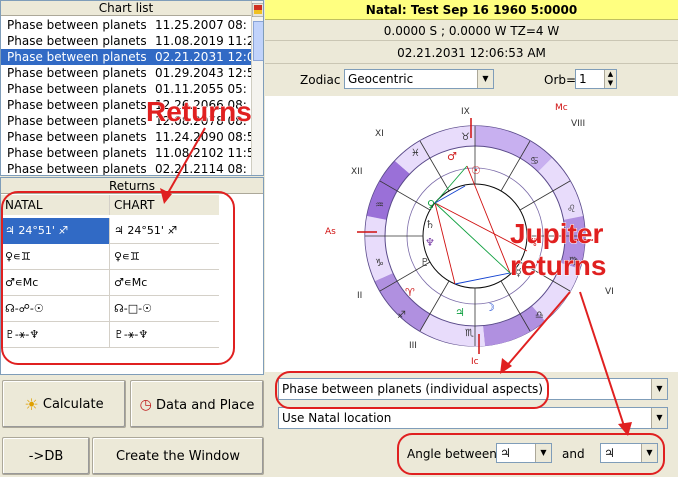 The image size is (678, 477). I want to click on chart-list-scrollbar, so click(257, 88).